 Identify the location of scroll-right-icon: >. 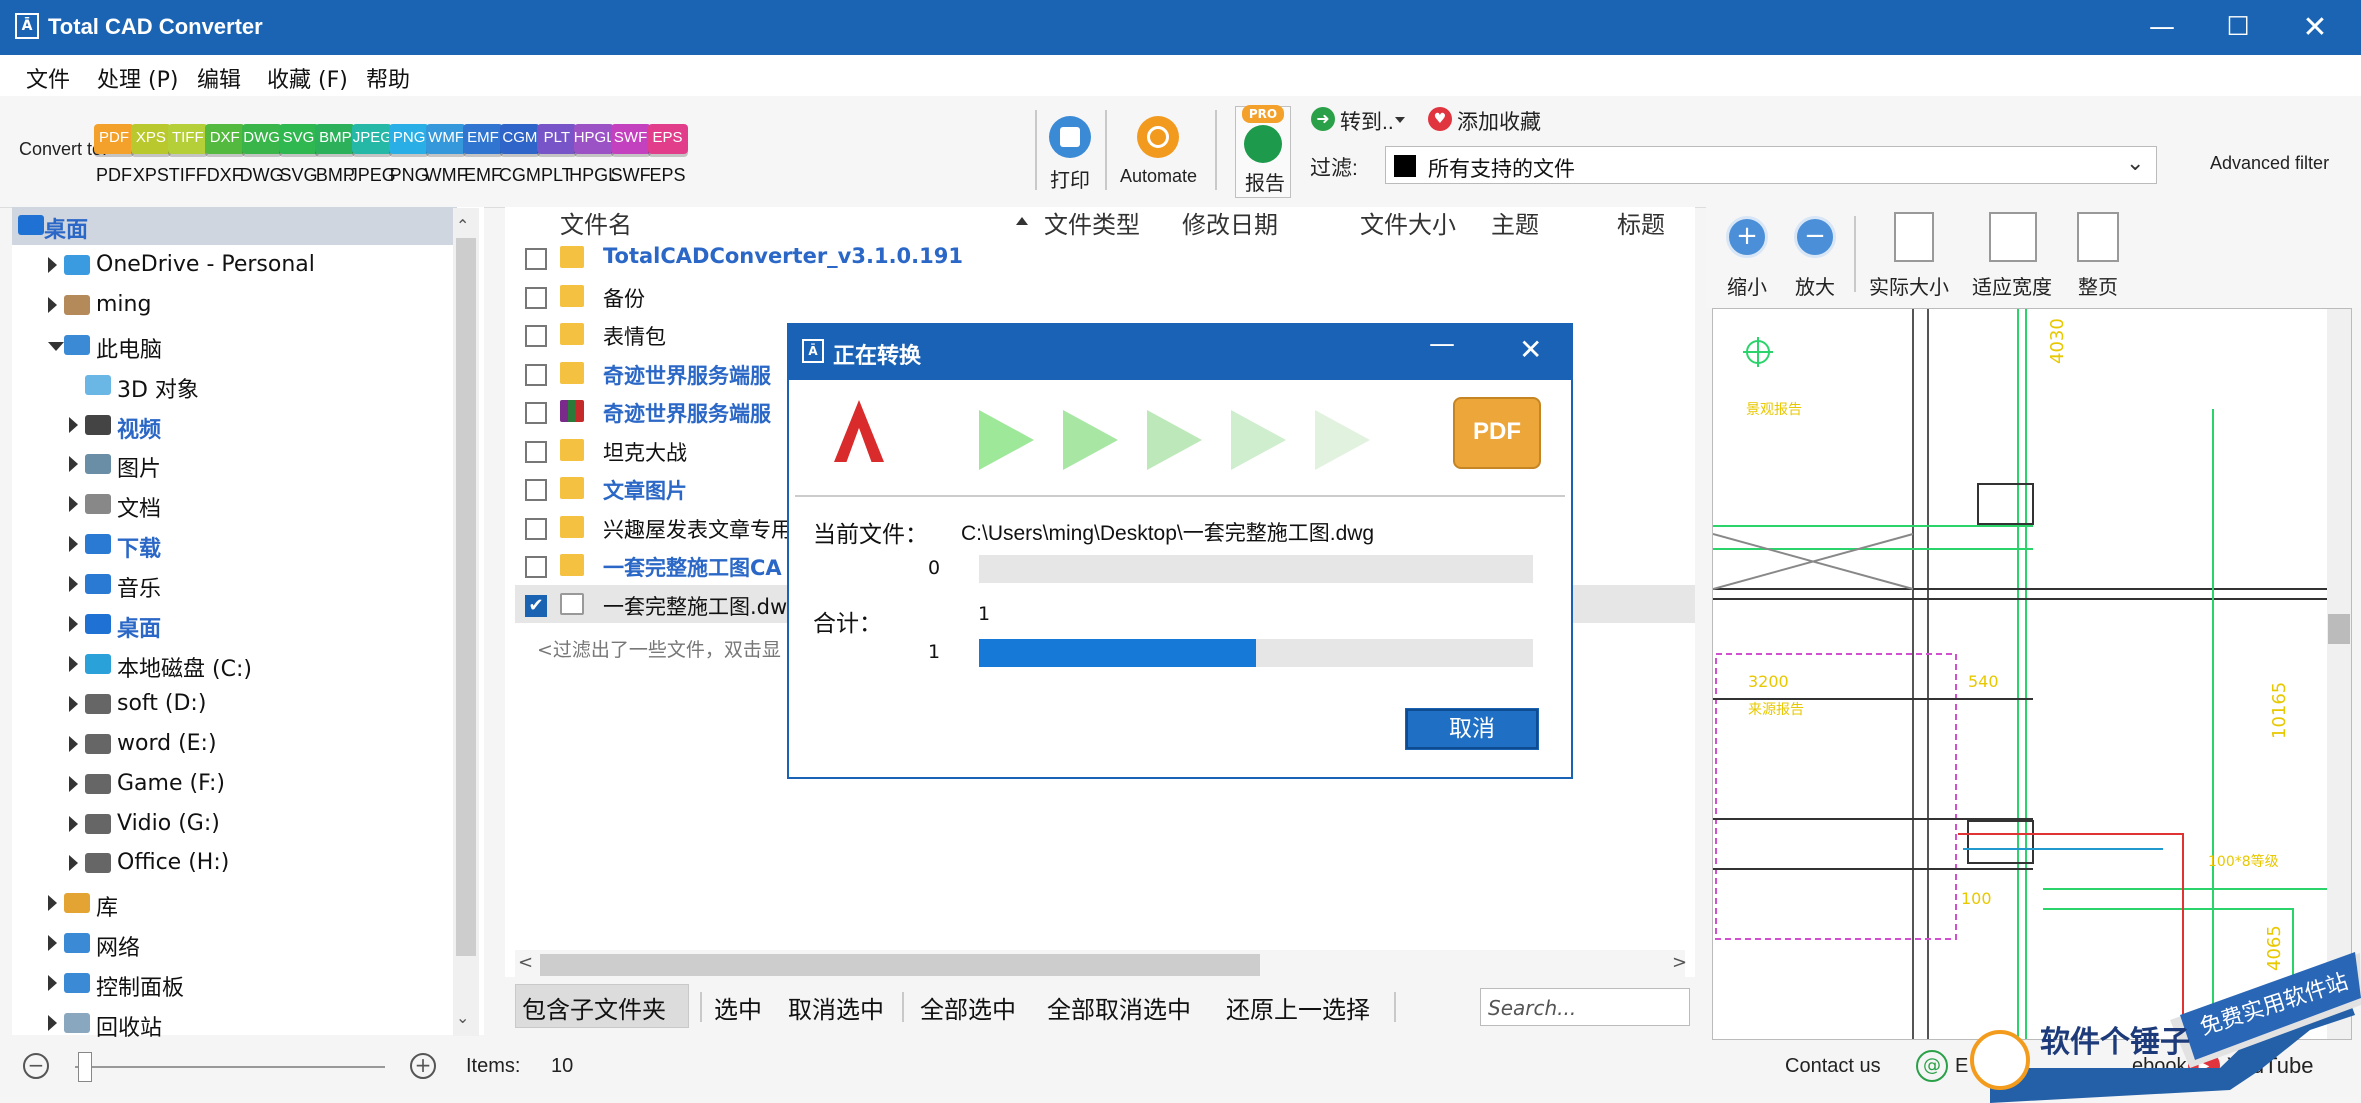
(1679, 962).